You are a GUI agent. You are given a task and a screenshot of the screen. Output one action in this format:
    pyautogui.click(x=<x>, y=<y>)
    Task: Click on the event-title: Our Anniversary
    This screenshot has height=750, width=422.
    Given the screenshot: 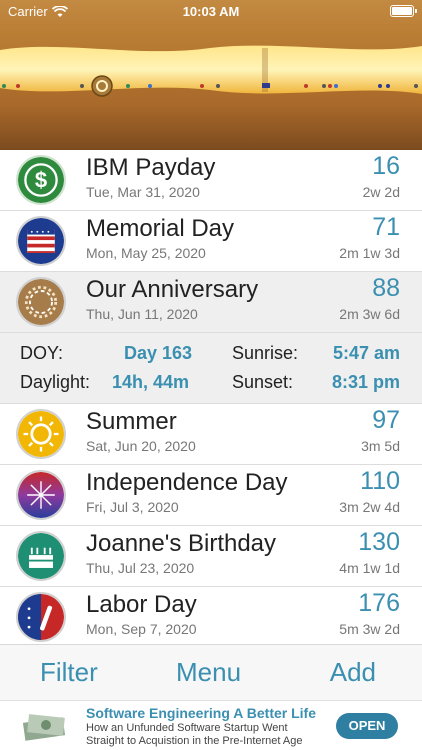 What is the action you would take?
    pyautogui.click(x=172, y=289)
    